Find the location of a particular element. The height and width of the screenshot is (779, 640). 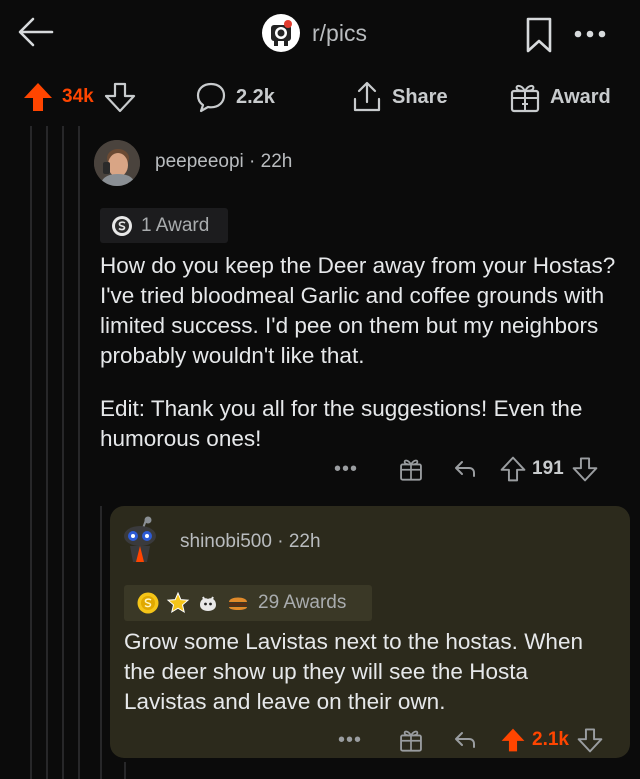

comment-vote-group: 2.1k is located at coordinates (561, 740).